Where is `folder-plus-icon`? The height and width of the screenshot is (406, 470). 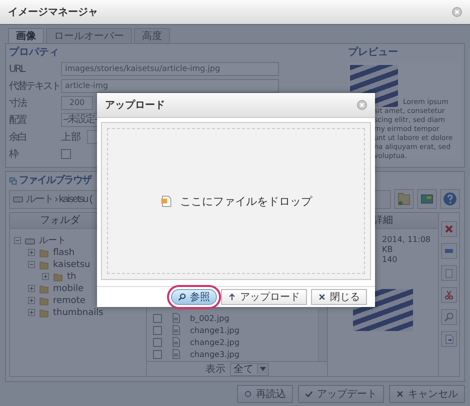 folder-plus-icon is located at coordinates (404, 199).